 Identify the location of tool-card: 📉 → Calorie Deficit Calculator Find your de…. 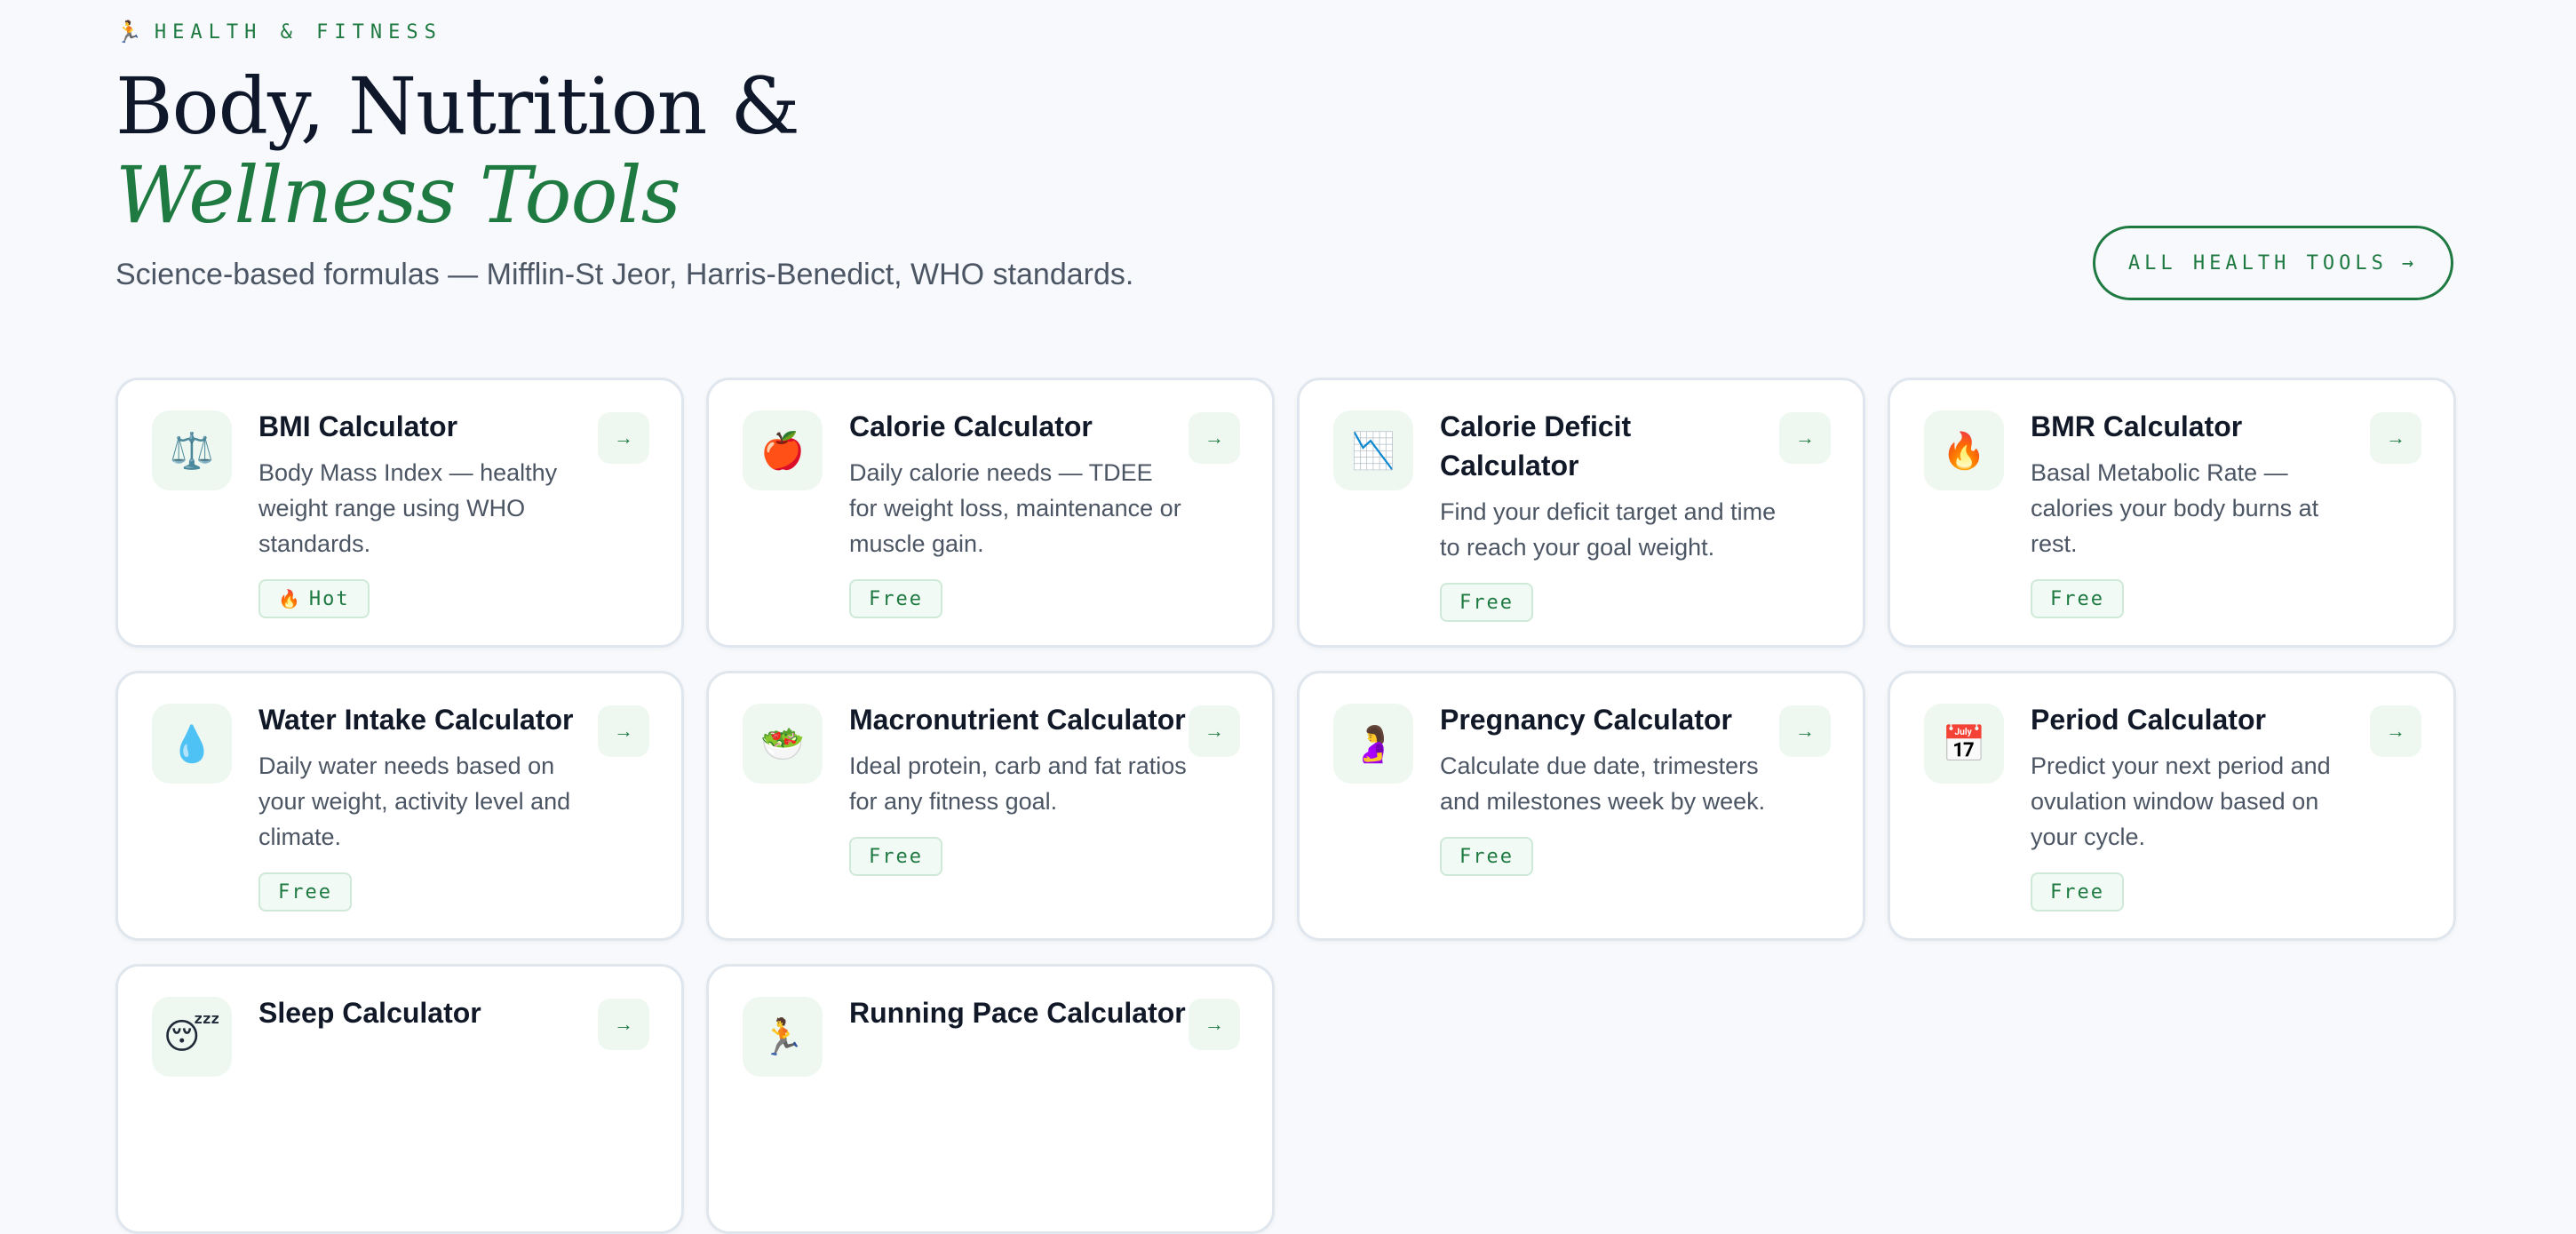
(1581, 513).